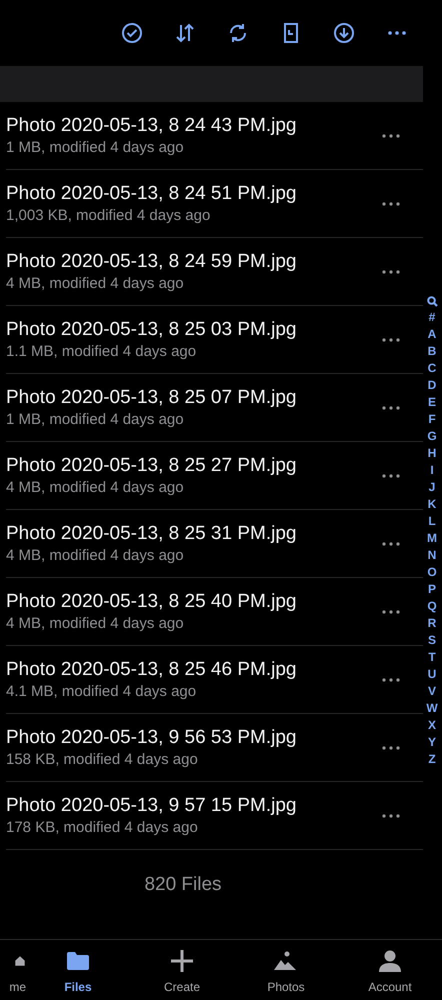 This screenshot has height=1000, width=442. What do you see at coordinates (102, 827) in the screenshot?
I see `file-details: 178 KB, modified 4 days ago` at bounding box center [102, 827].